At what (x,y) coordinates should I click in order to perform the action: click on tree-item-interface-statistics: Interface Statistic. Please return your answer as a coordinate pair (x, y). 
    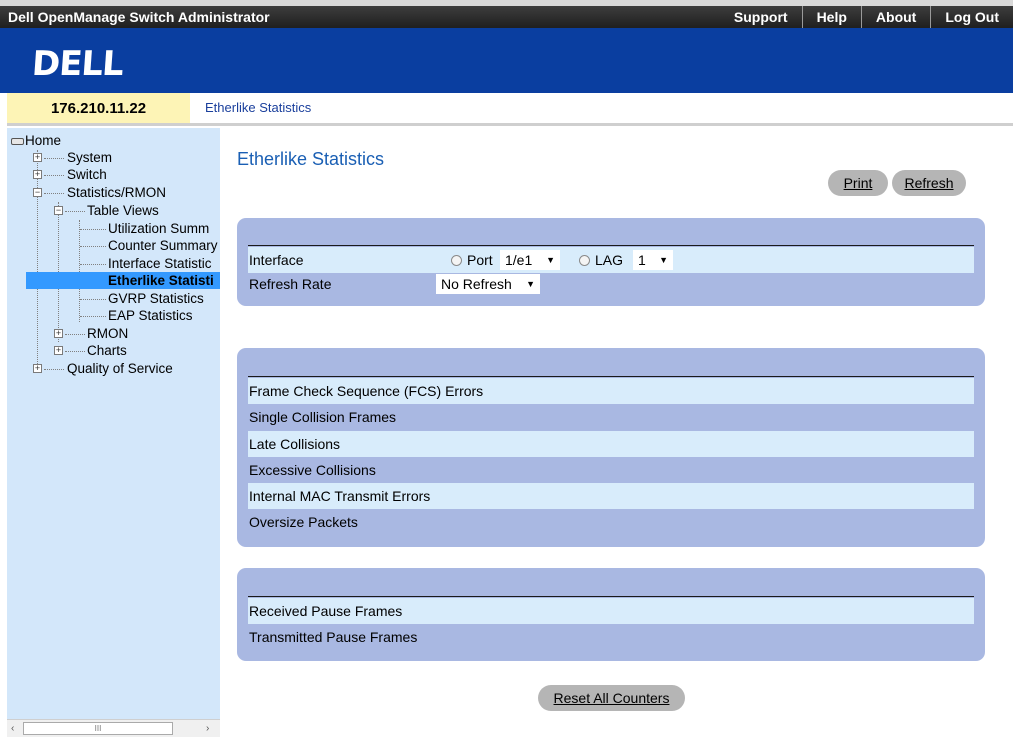
    Looking at the image, I should click on (160, 263).